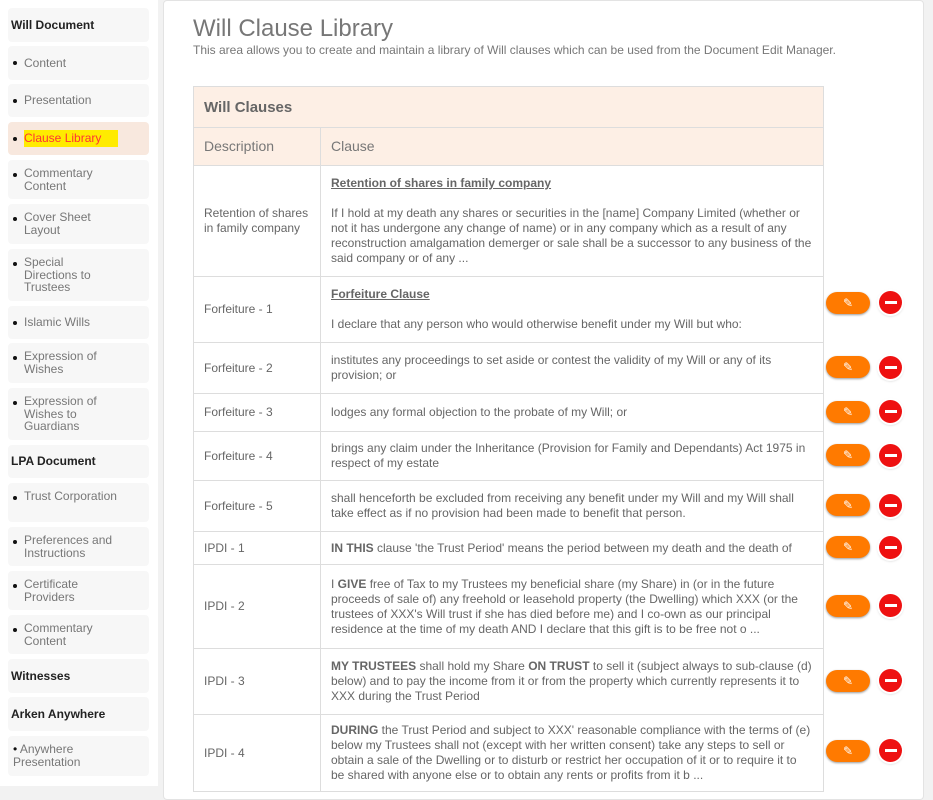 The width and height of the screenshot is (933, 800). What do you see at coordinates (257, 309) in the screenshot?
I see `row-description: Forfeiture - 1` at bounding box center [257, 309].